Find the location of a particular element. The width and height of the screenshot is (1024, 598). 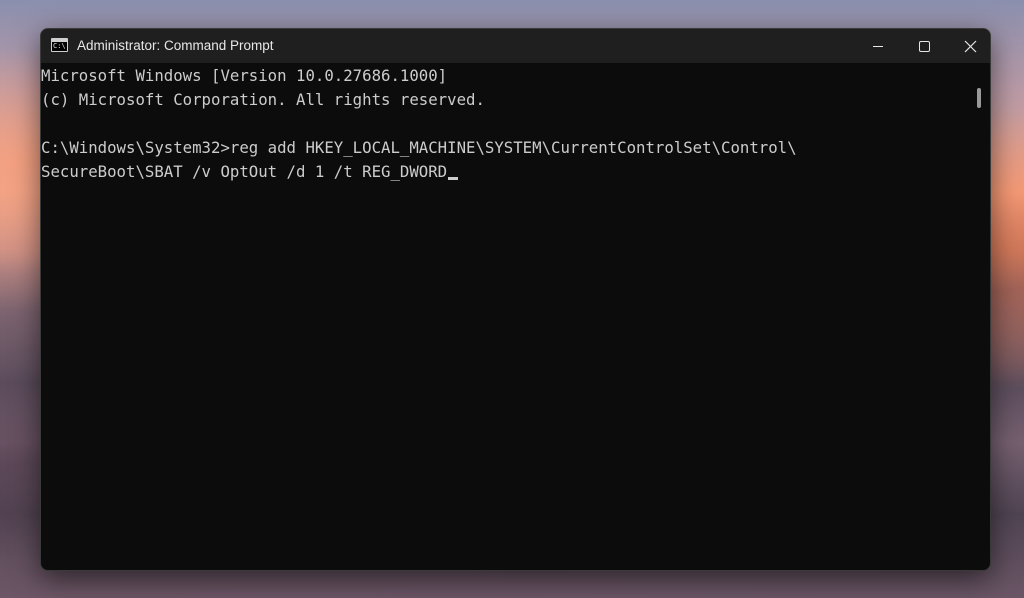

text-cursor is located at coordinates (453, 178).